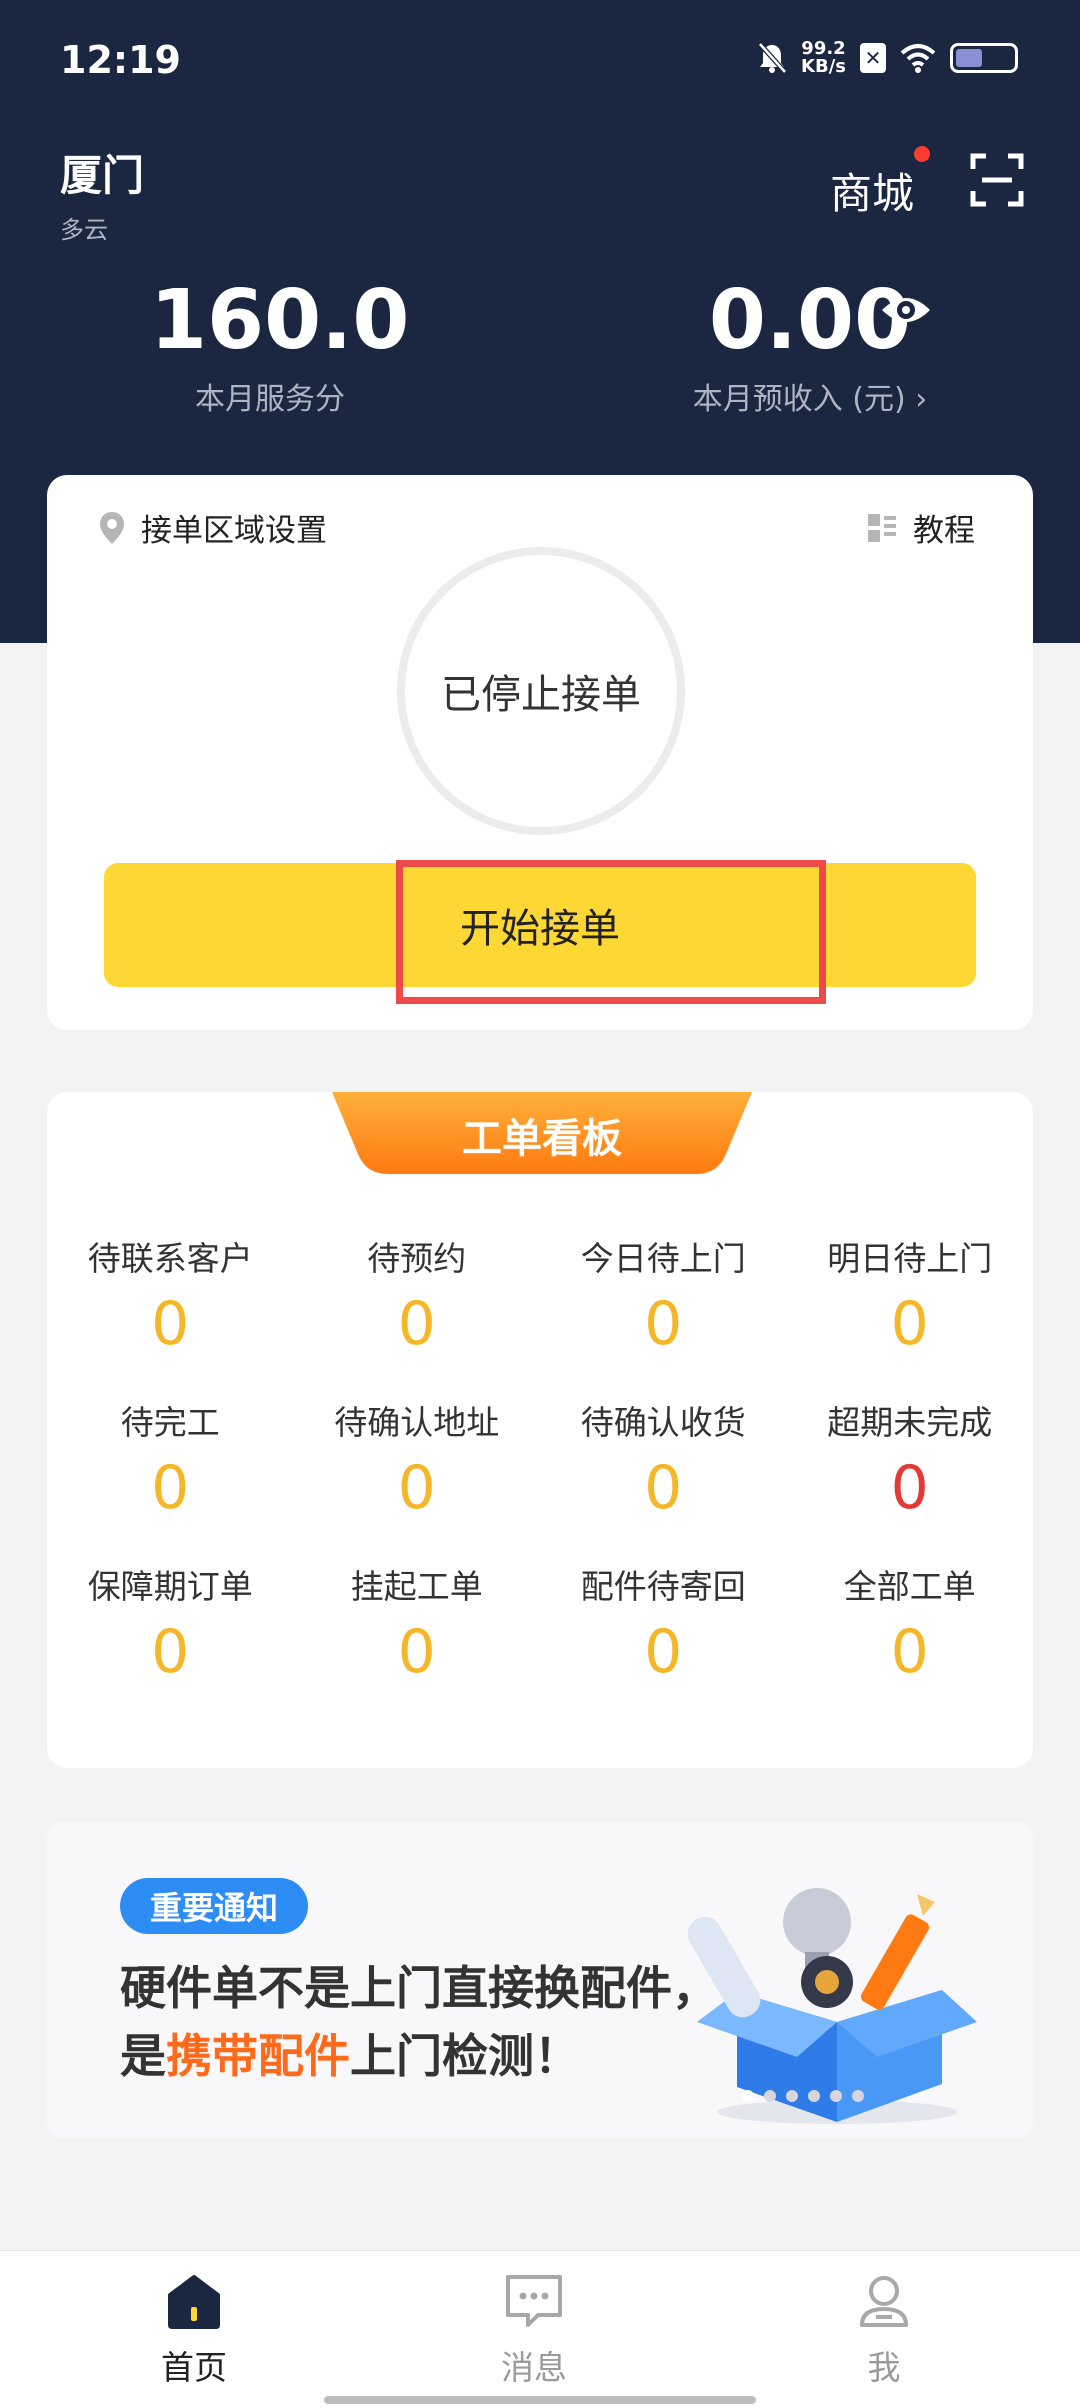 Image resolution: width=1080 pixels, height=2408 pixels. Describe the element at coordinates (663, 1457) in the screenshot. I see `board-item-confirm-receipt: 待确认收货 0` at that location.